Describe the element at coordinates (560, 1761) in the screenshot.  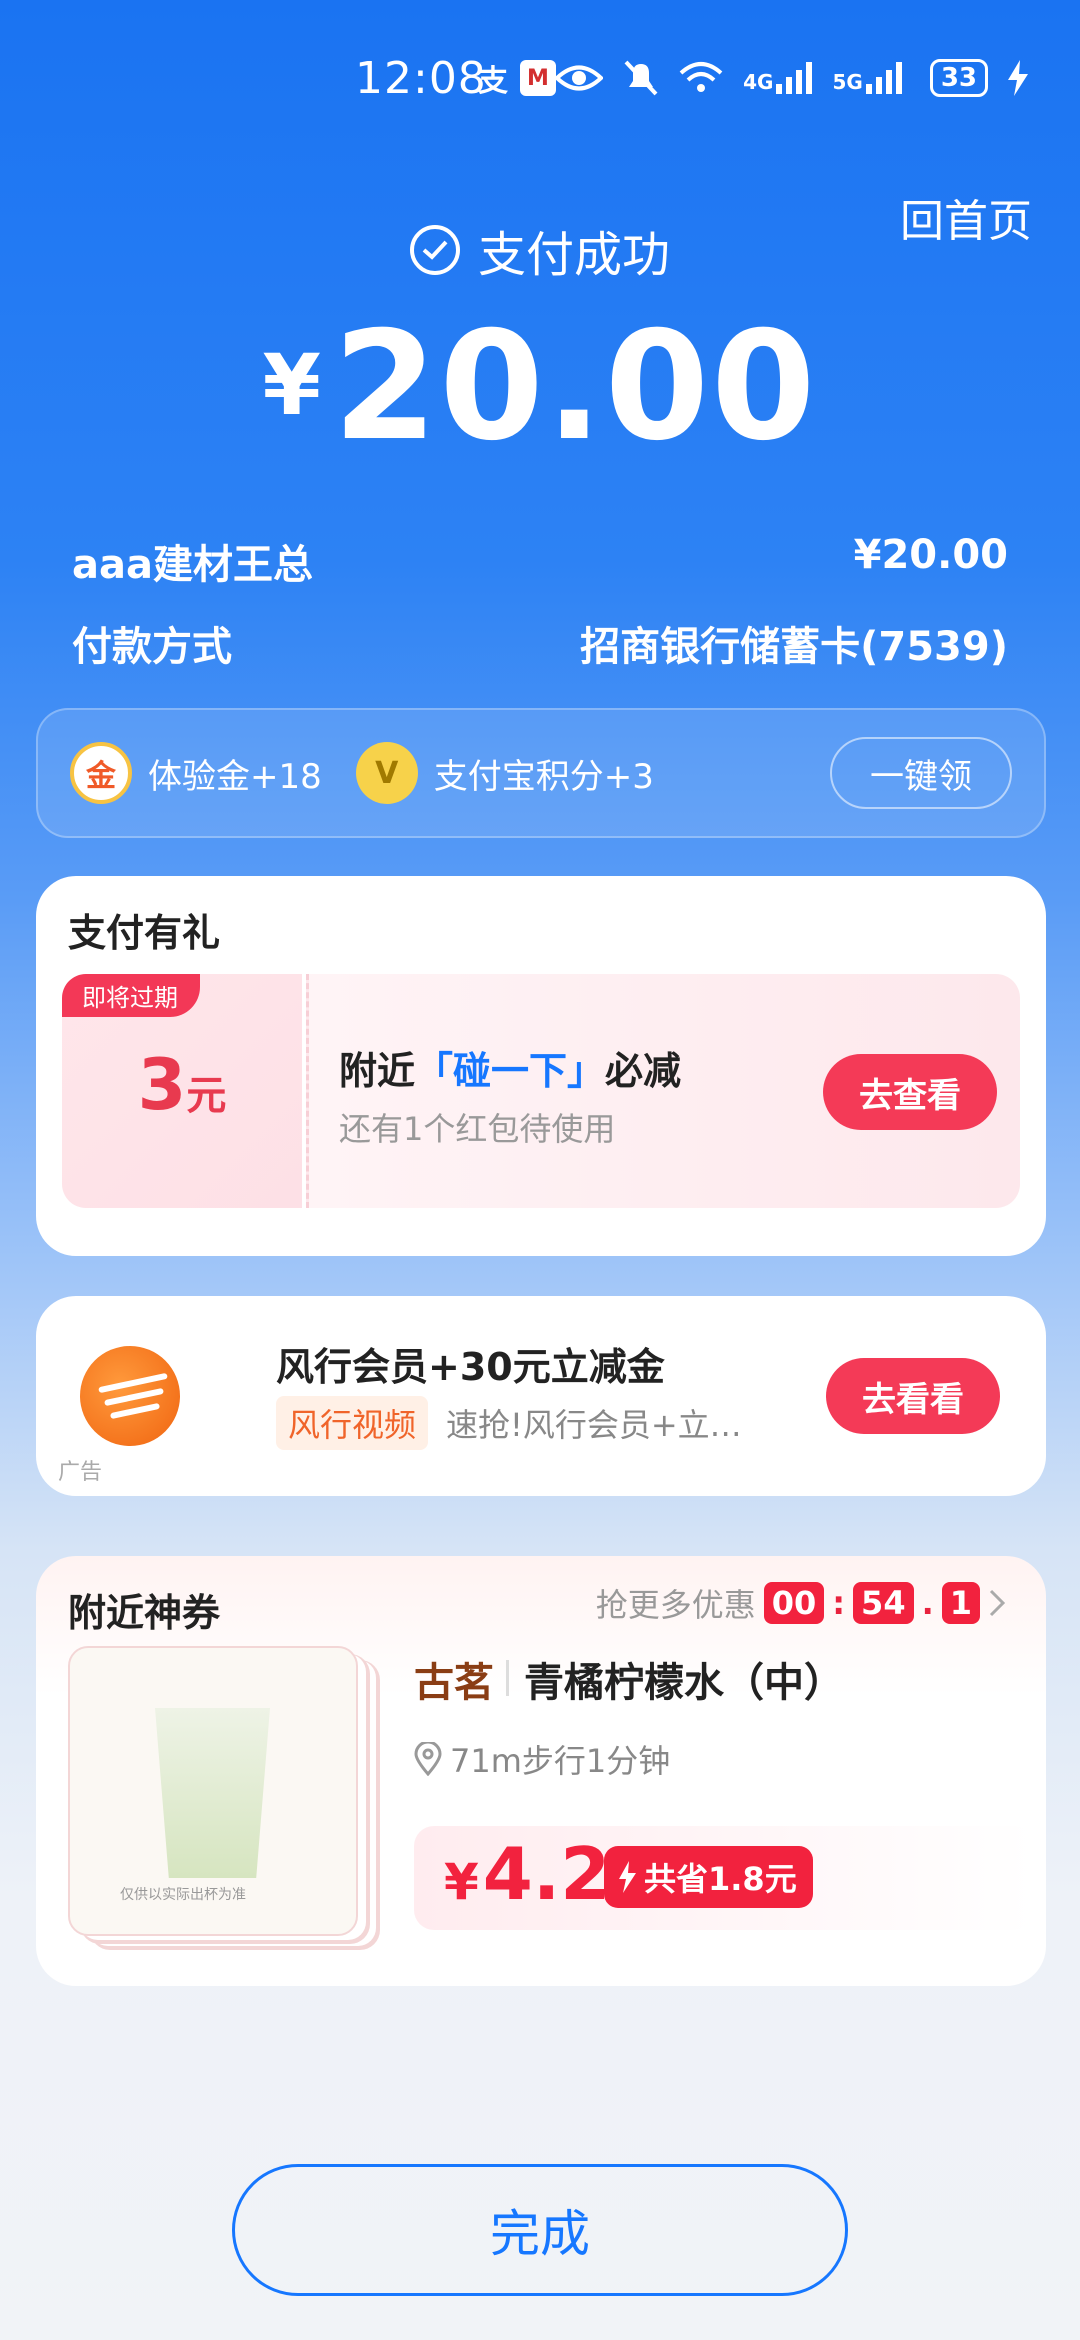
I see `distance-text: 71m步行1分钟` at that location.